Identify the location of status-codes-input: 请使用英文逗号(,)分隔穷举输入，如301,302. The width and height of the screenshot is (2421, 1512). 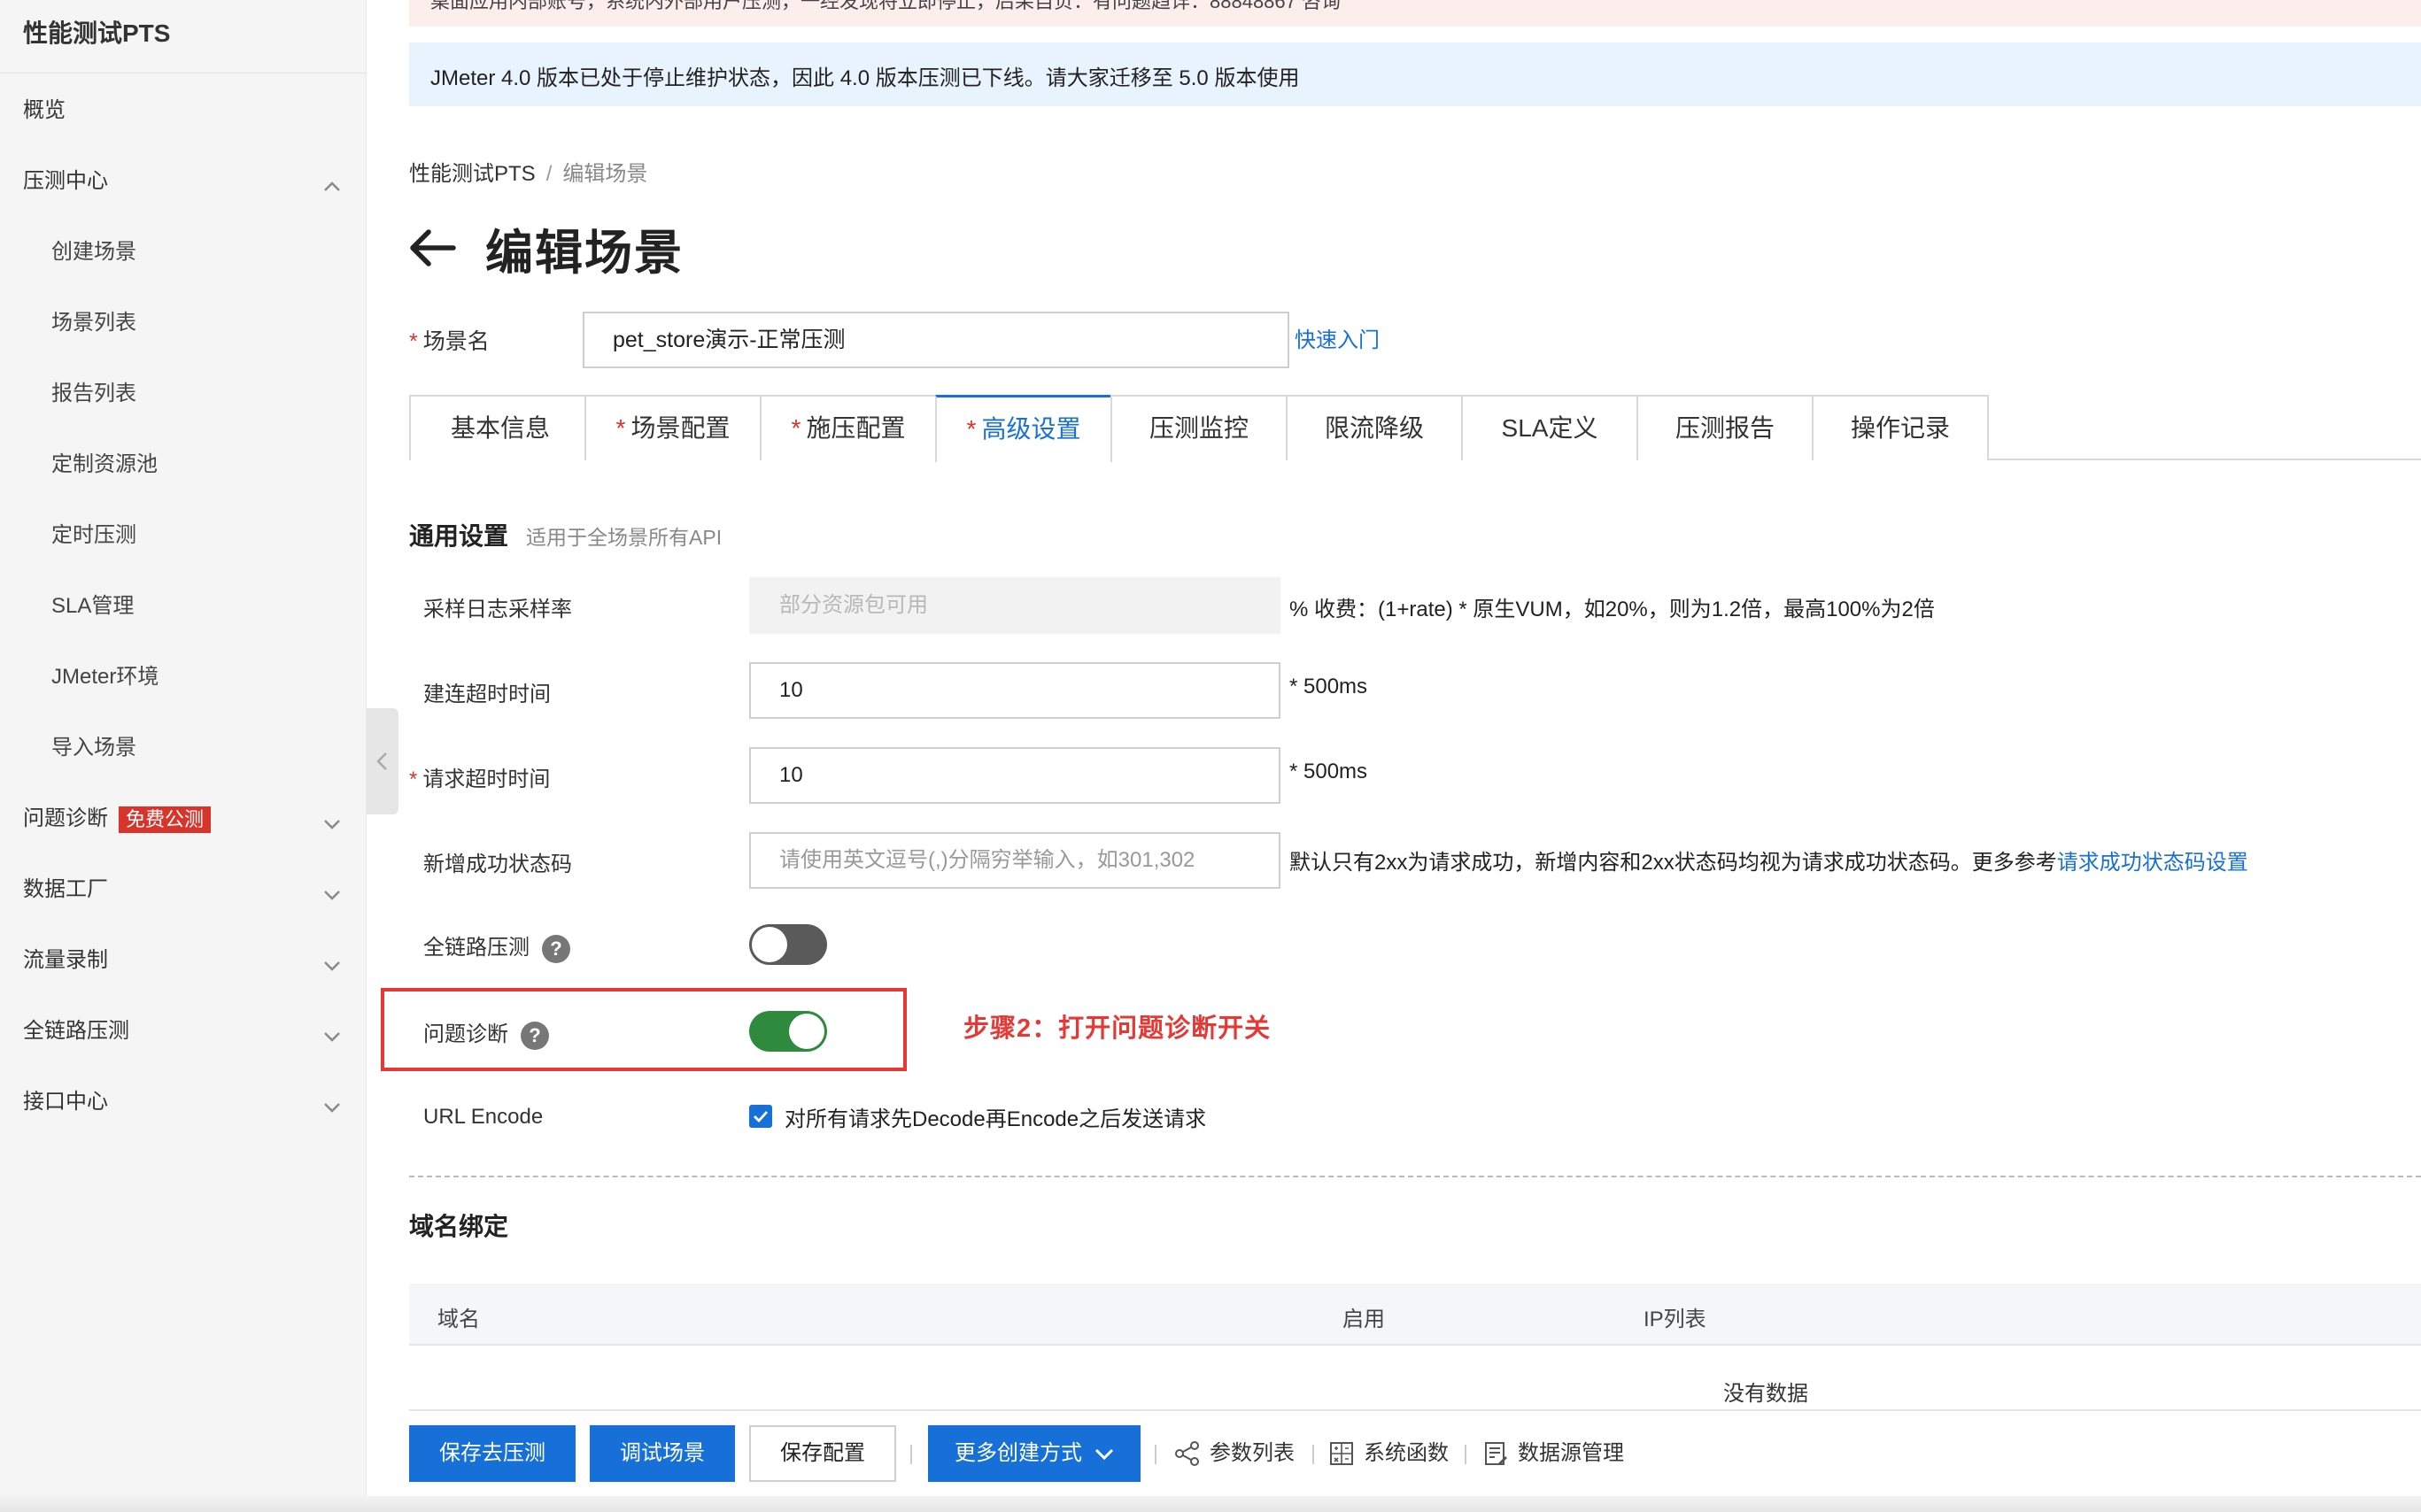
(1014, 860).